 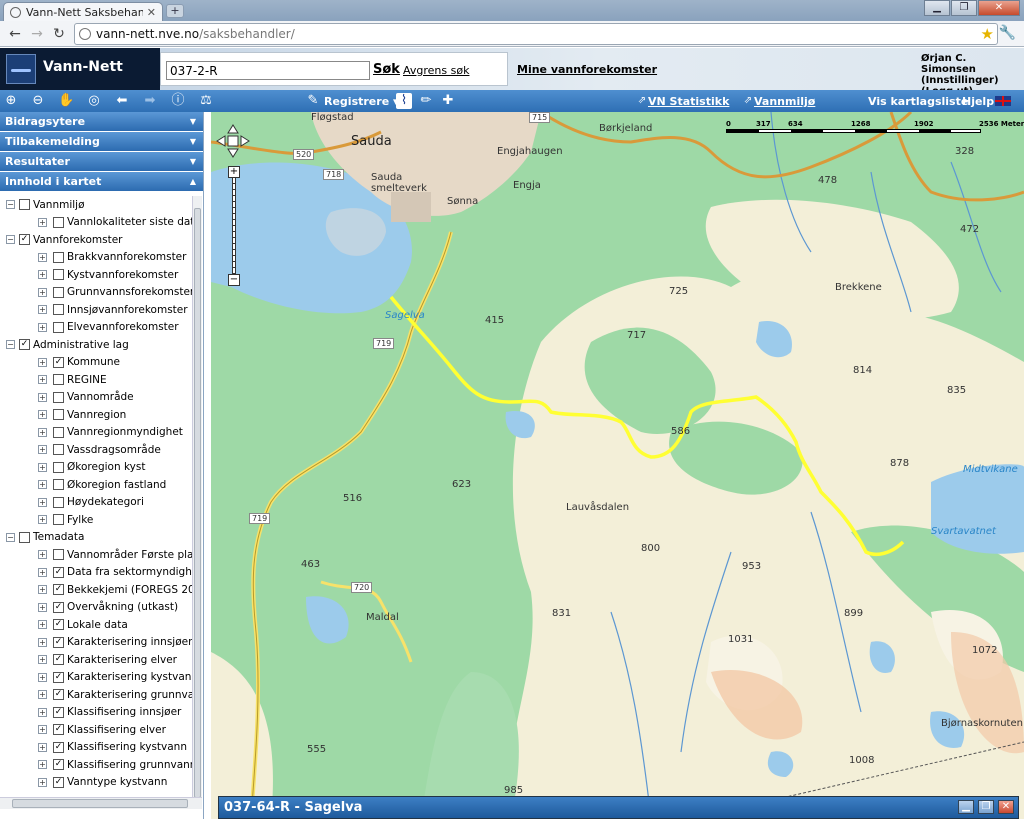 What do you see at coordinates (233, 141) in the screenshot?
I see `pan-control` at bounding box center [233, 141].